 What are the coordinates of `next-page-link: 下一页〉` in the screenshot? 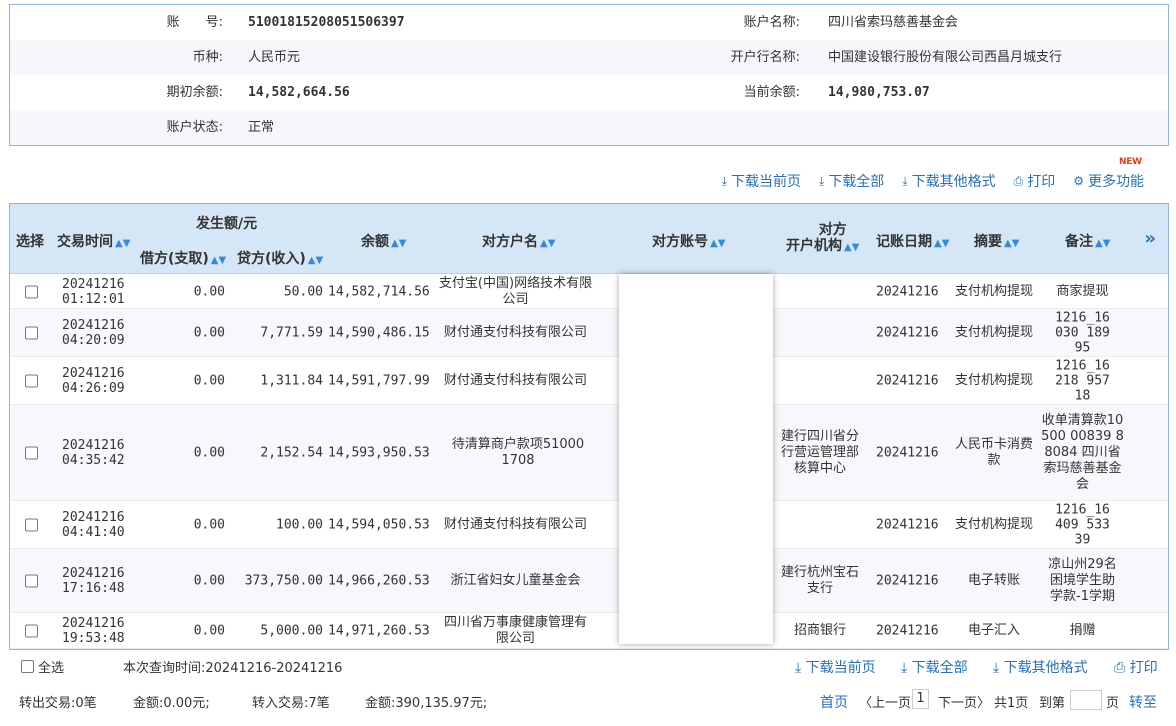 It's located at (964, 701).